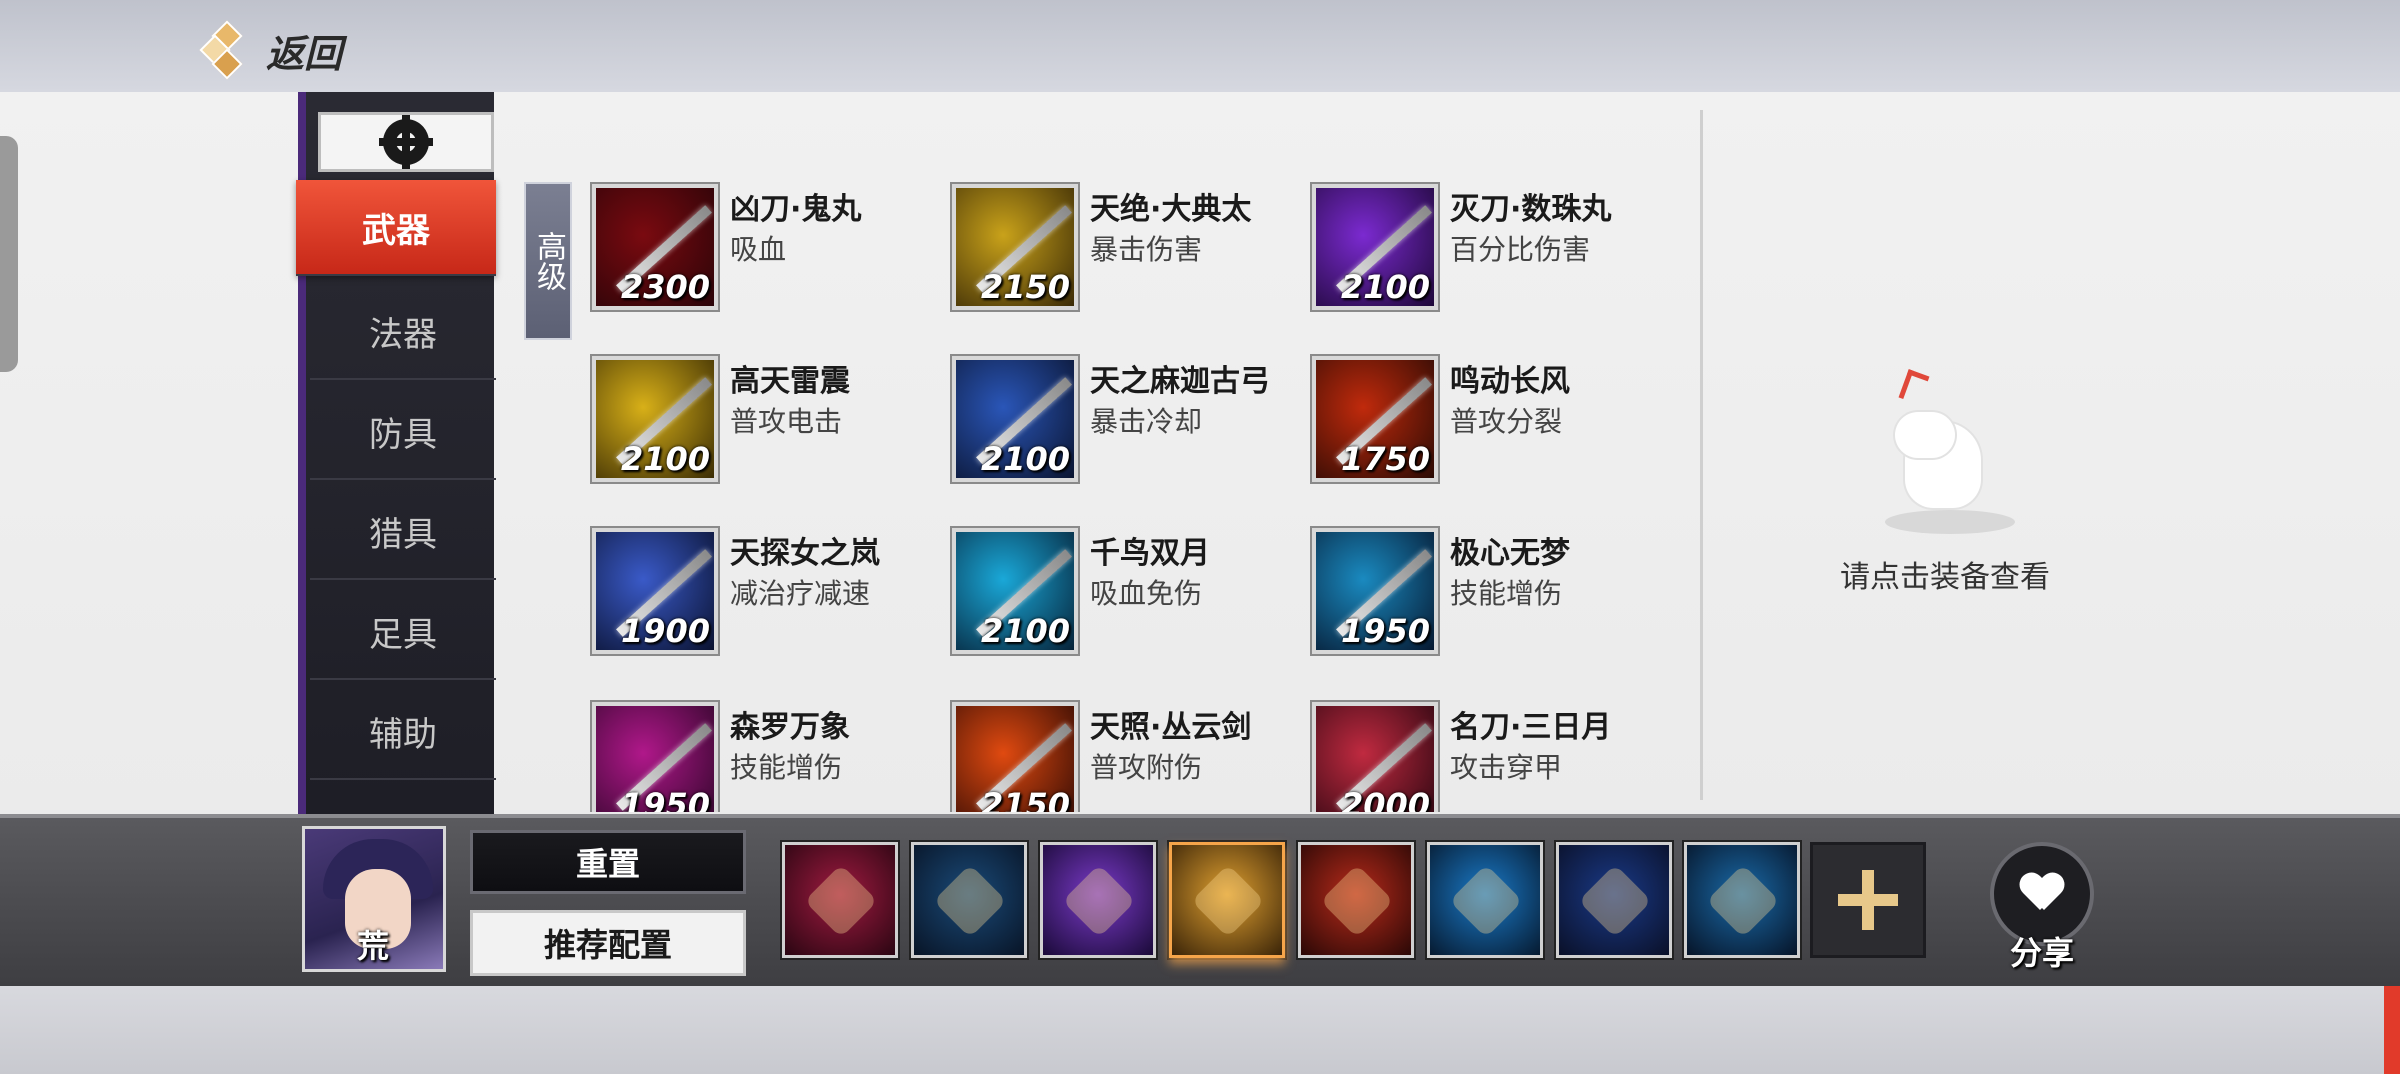 Image resolution: width=2400 pixels, height=1074 pixels. Describe the element at coordinates (1171, 727) in the screenshot. I see `item-name: 天照·丛云剑` at that location.